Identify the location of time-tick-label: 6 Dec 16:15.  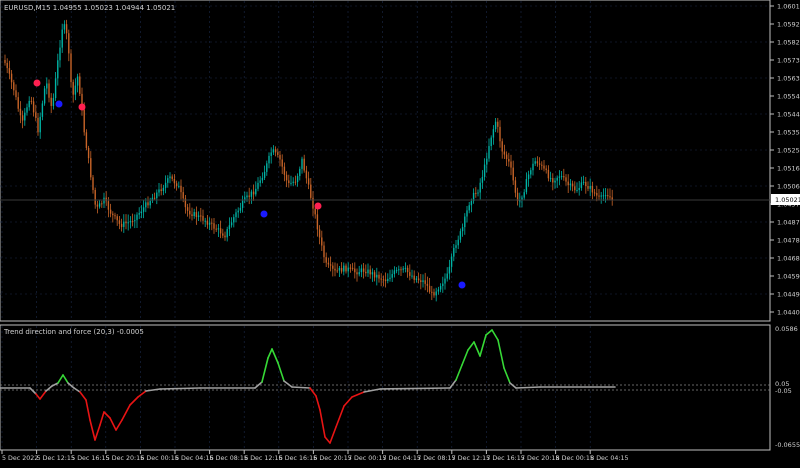
(298, 458).